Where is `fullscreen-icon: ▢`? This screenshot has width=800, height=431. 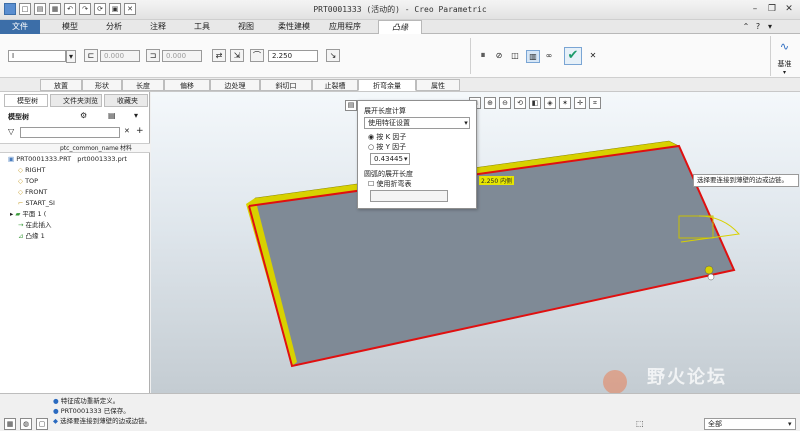 fullscreen-icon: ▢ is located at coordinates (42, 424).